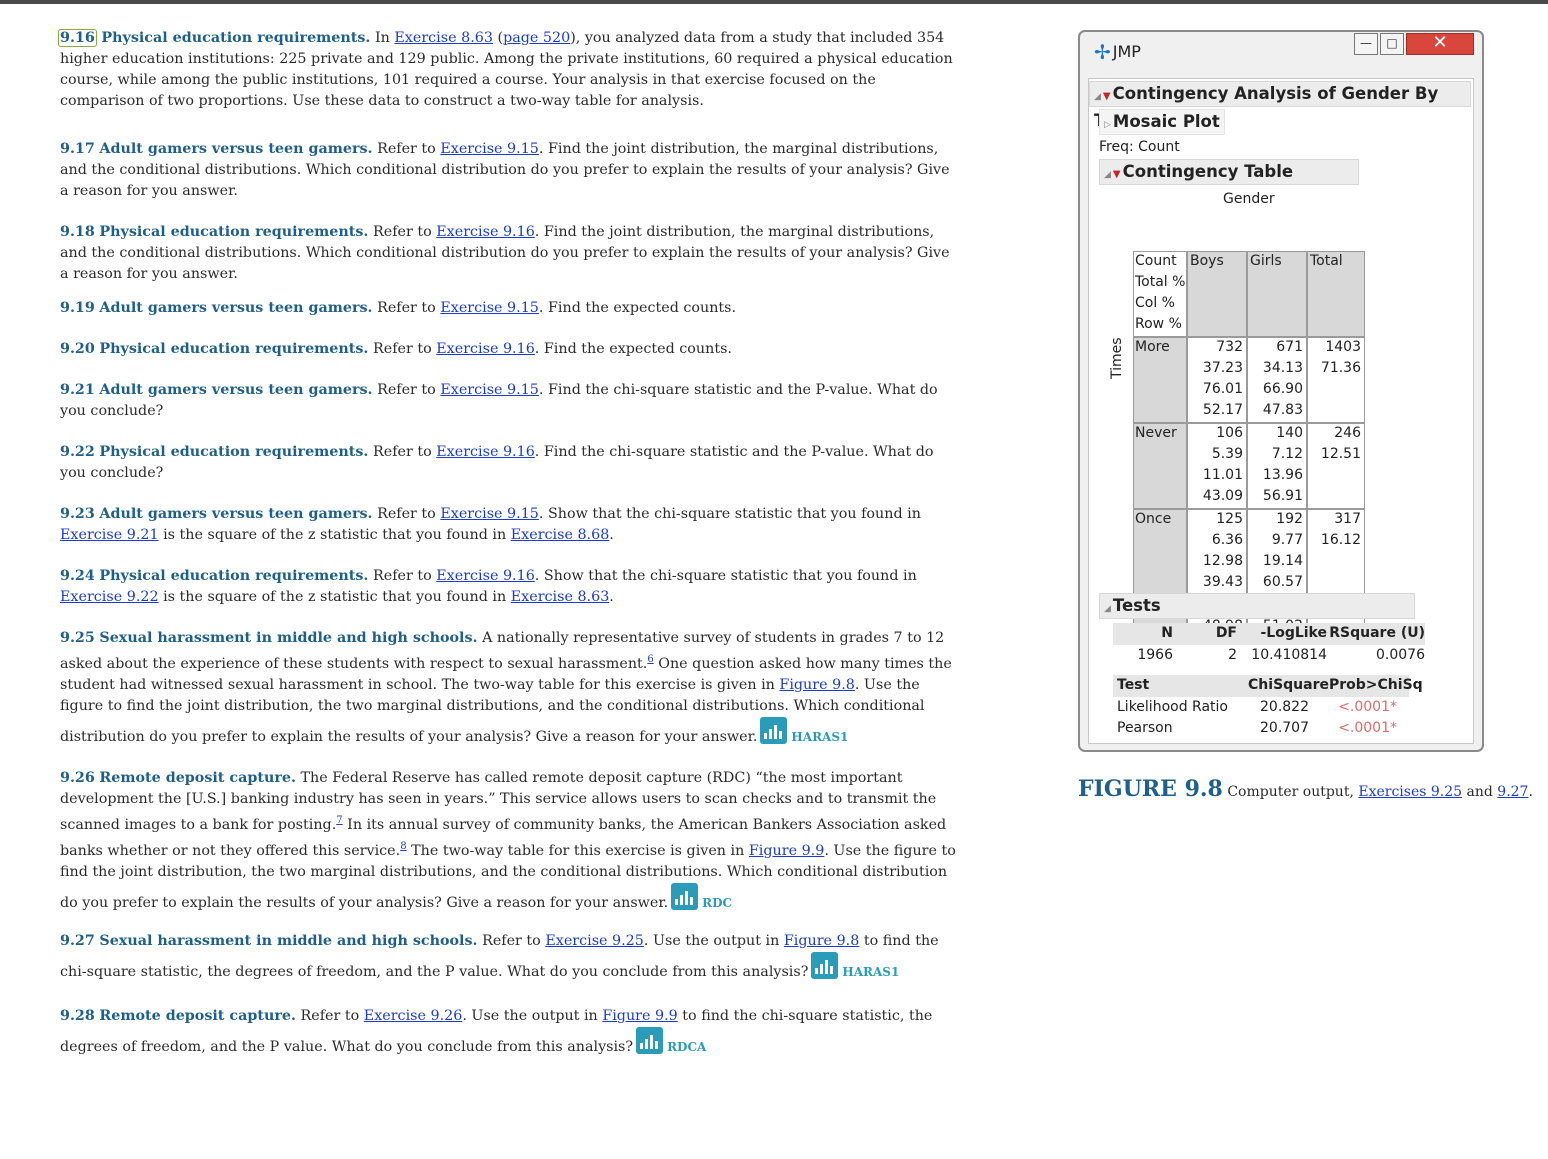 This screenshot has width=1548, height=1159. I want to click on dataset-link: RDC, so click(701, 898).